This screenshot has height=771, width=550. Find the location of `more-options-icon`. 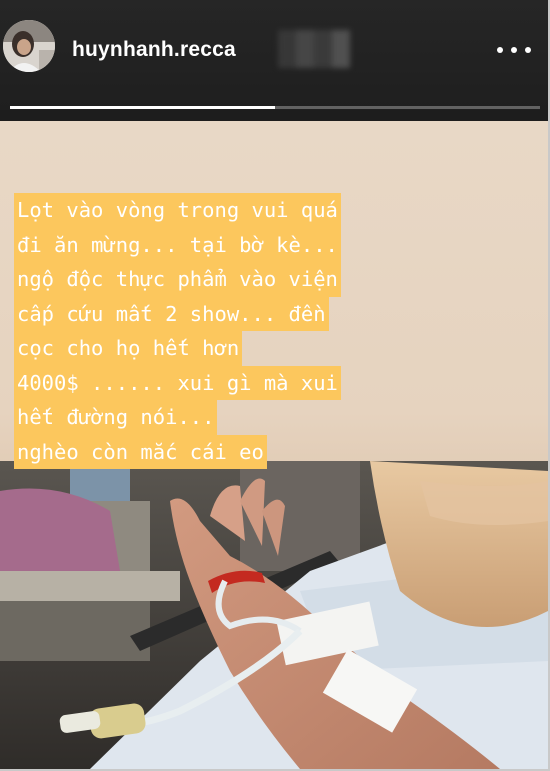

more-options-icon is located at coordinates (517, 50).